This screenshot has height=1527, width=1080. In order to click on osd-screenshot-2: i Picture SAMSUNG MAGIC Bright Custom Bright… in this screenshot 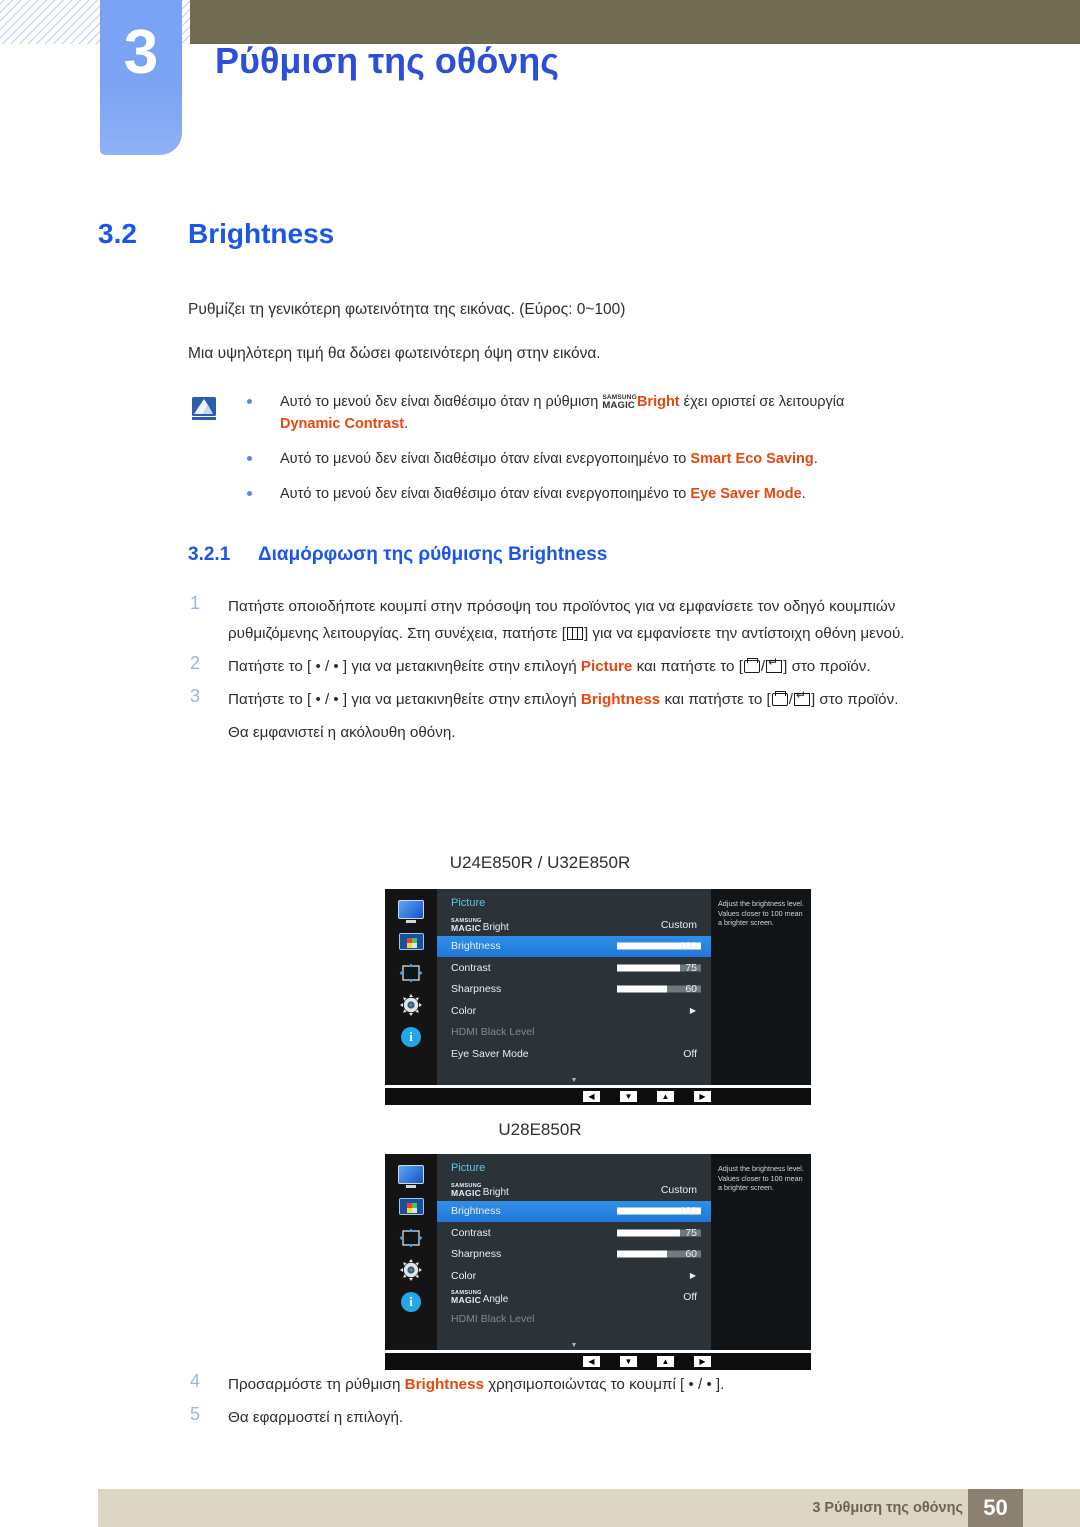, I will do `click(598, 1262)`.